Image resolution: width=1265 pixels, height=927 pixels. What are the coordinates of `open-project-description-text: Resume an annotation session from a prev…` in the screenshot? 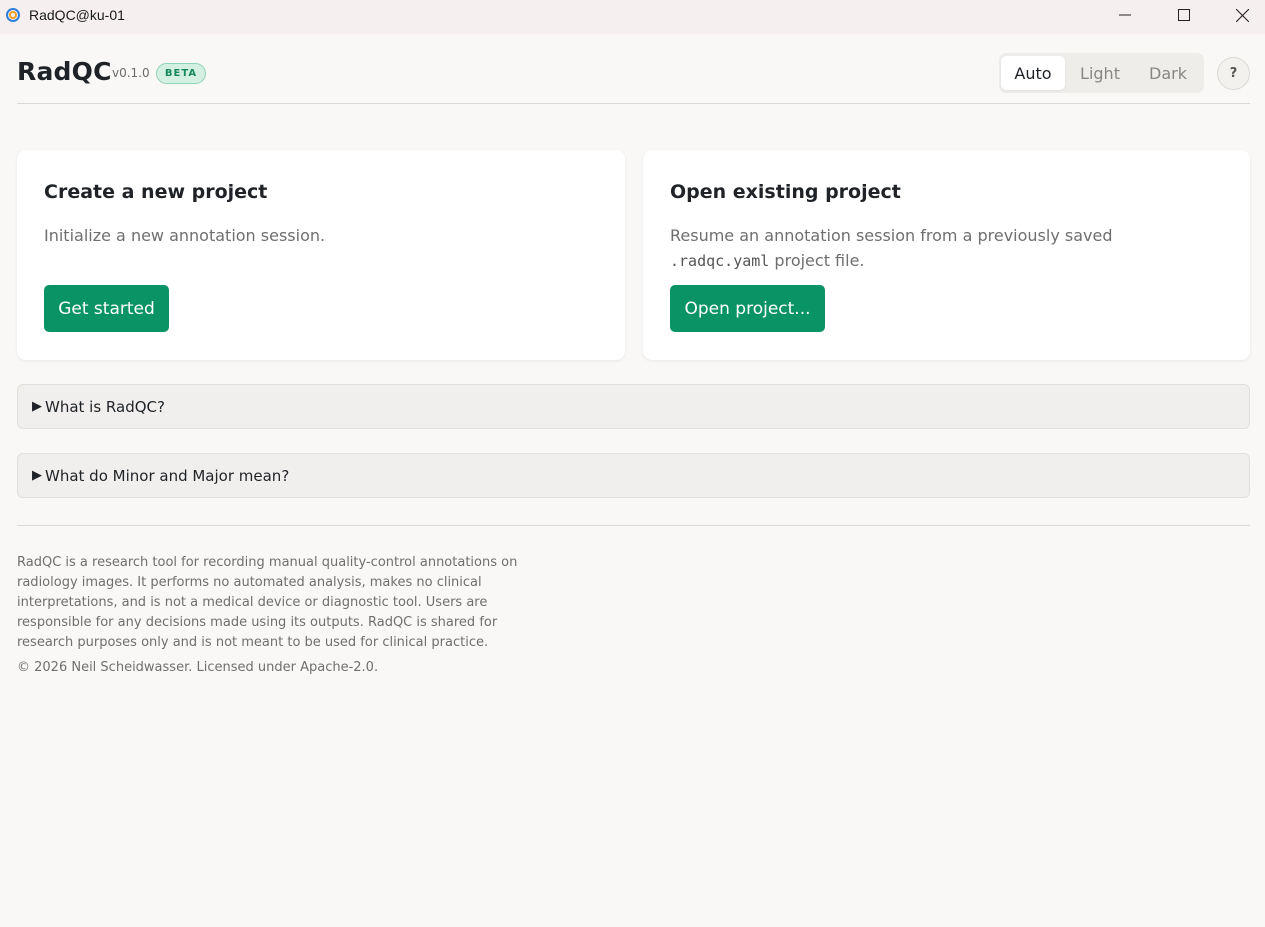 It's located at (891, 235).